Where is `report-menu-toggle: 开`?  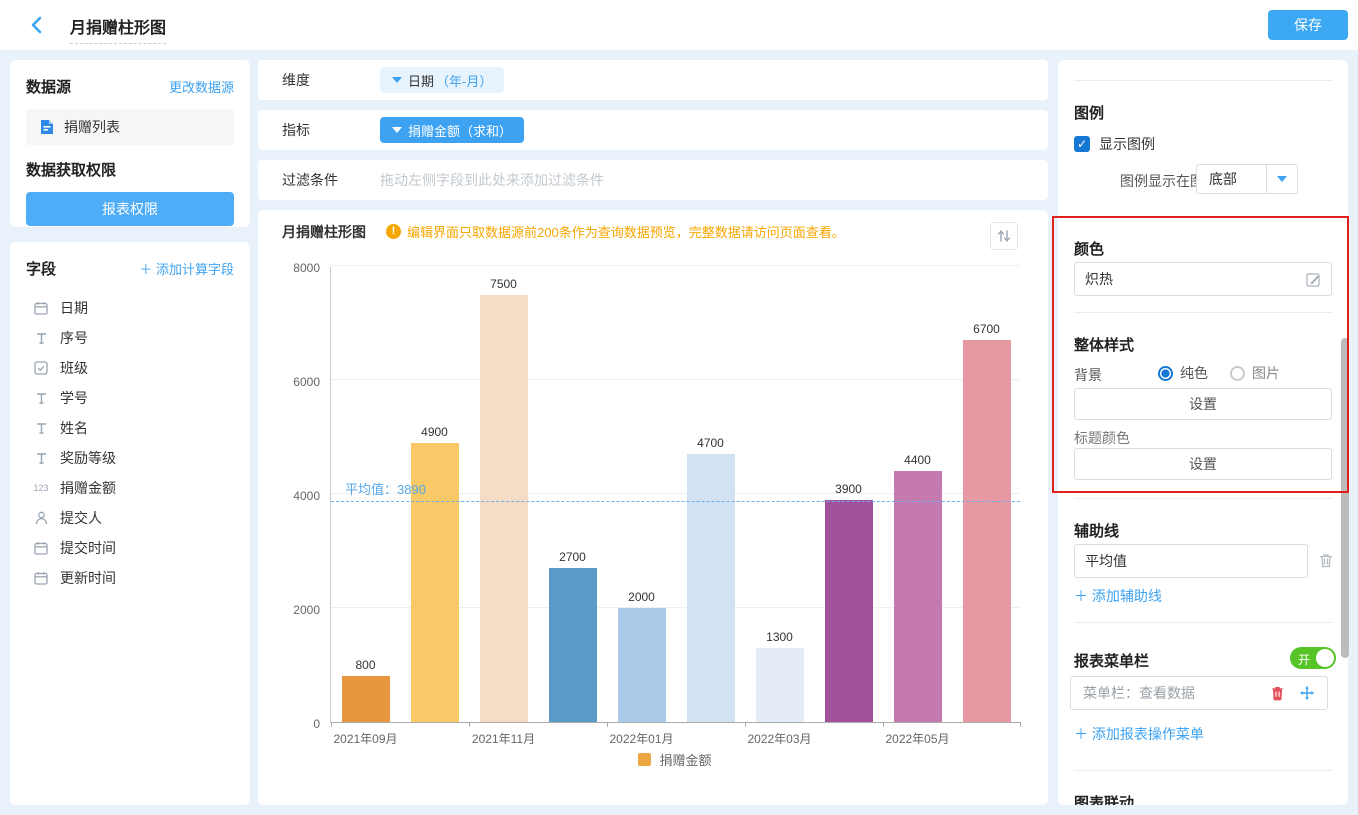
report-menu-toggle: 开 is located at coordinates (1313, 658).